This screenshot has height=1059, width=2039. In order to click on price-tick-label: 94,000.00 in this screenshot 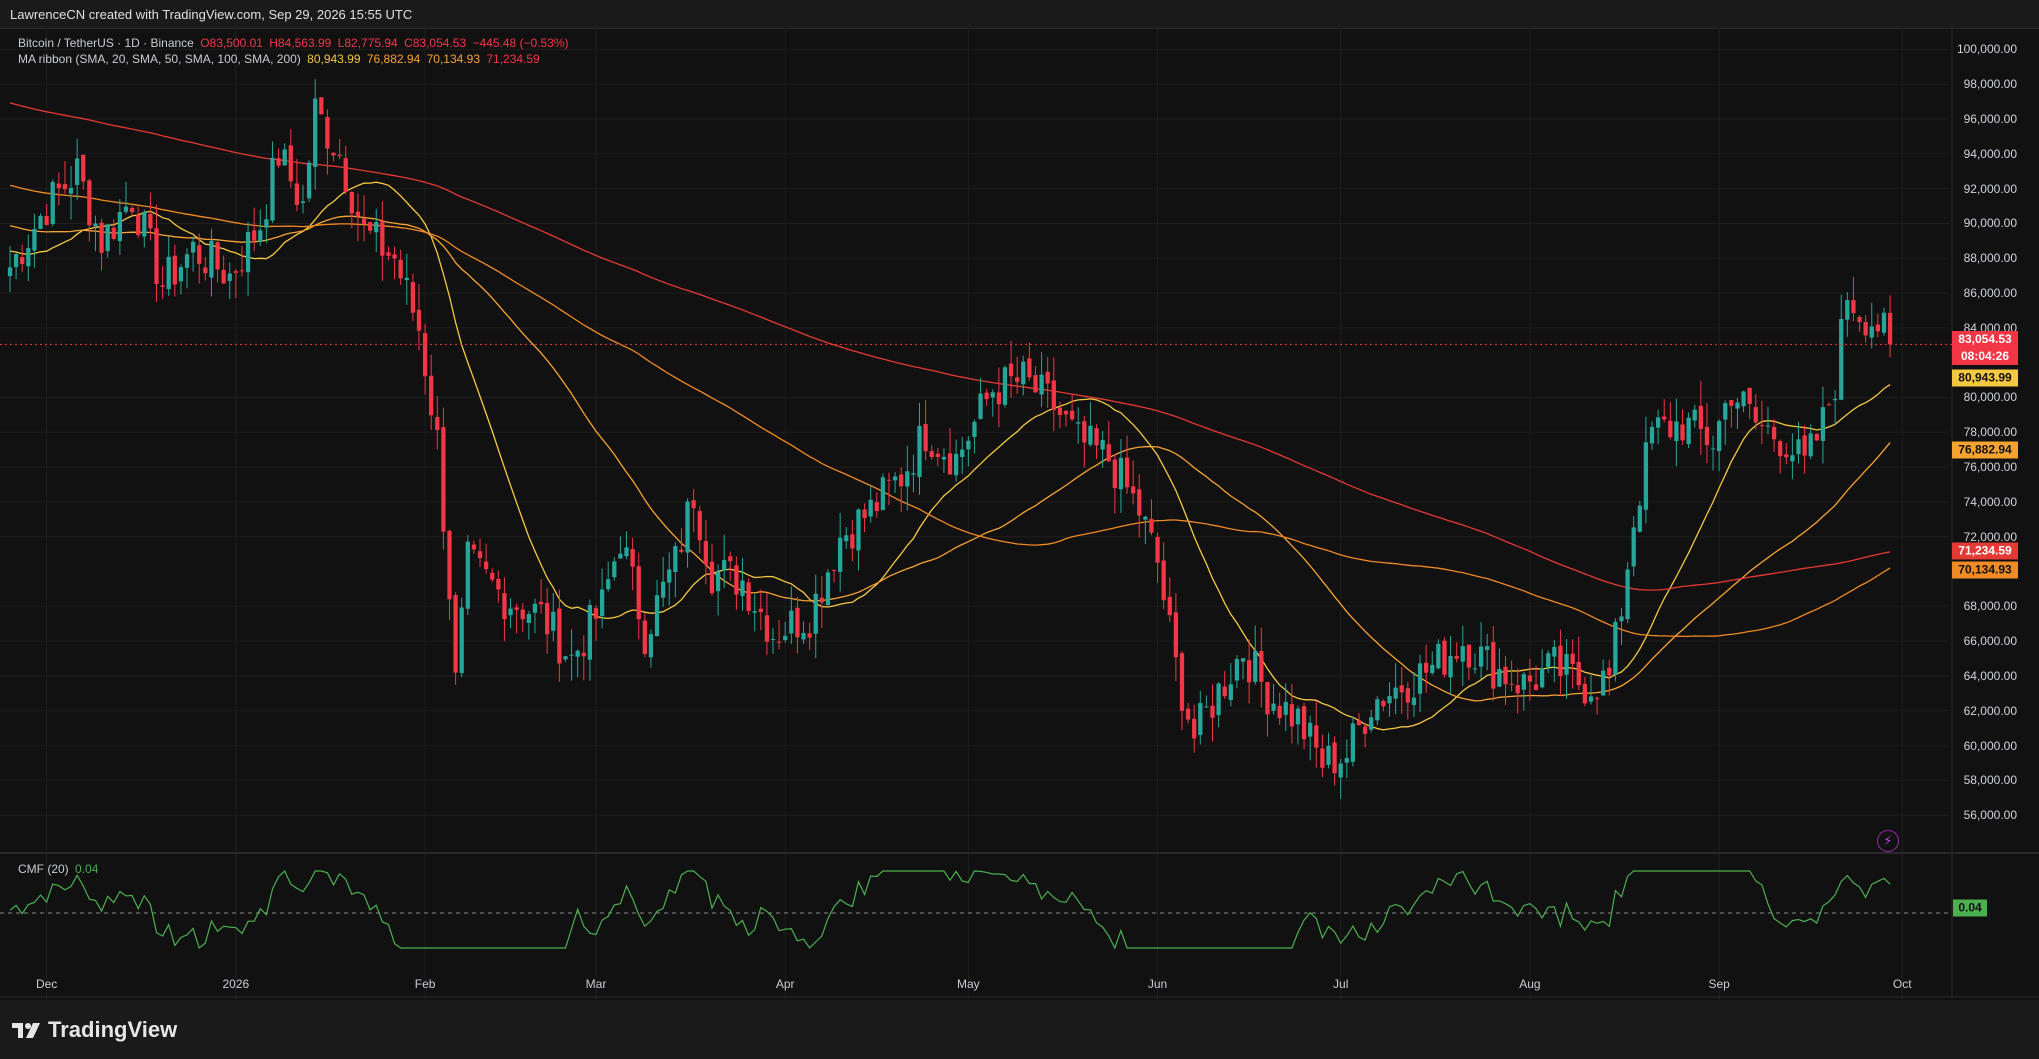, I will do `click(1990, 153)`.